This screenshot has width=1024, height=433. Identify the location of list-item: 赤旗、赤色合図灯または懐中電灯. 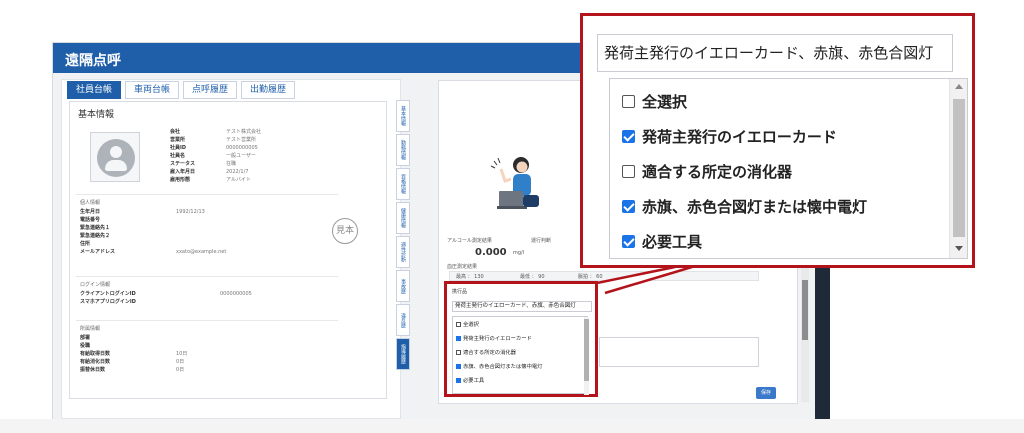
(744, 207).